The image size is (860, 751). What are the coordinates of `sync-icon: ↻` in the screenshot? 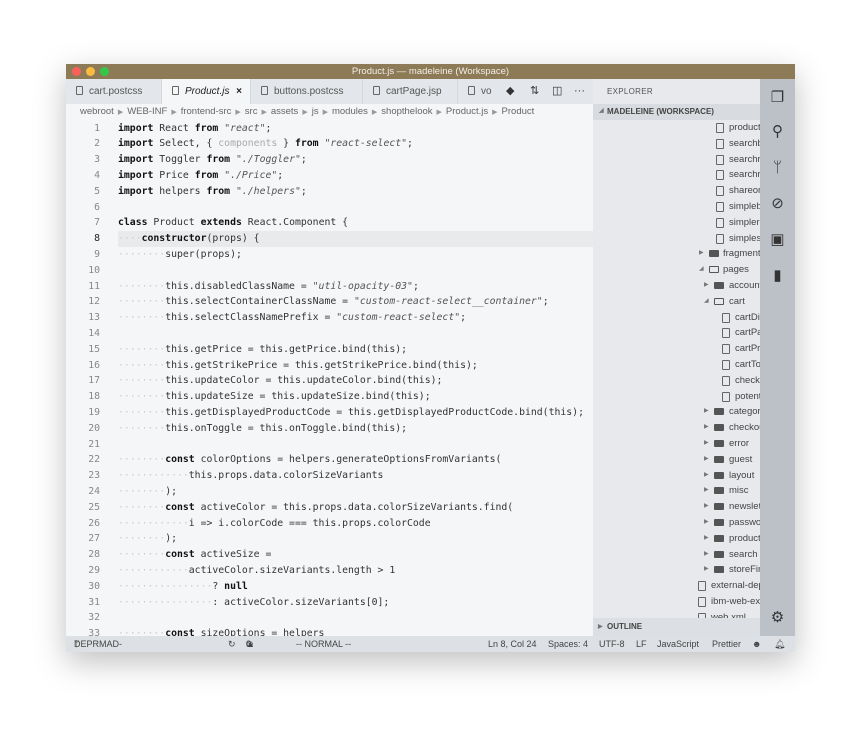 It's located at (232, 644).